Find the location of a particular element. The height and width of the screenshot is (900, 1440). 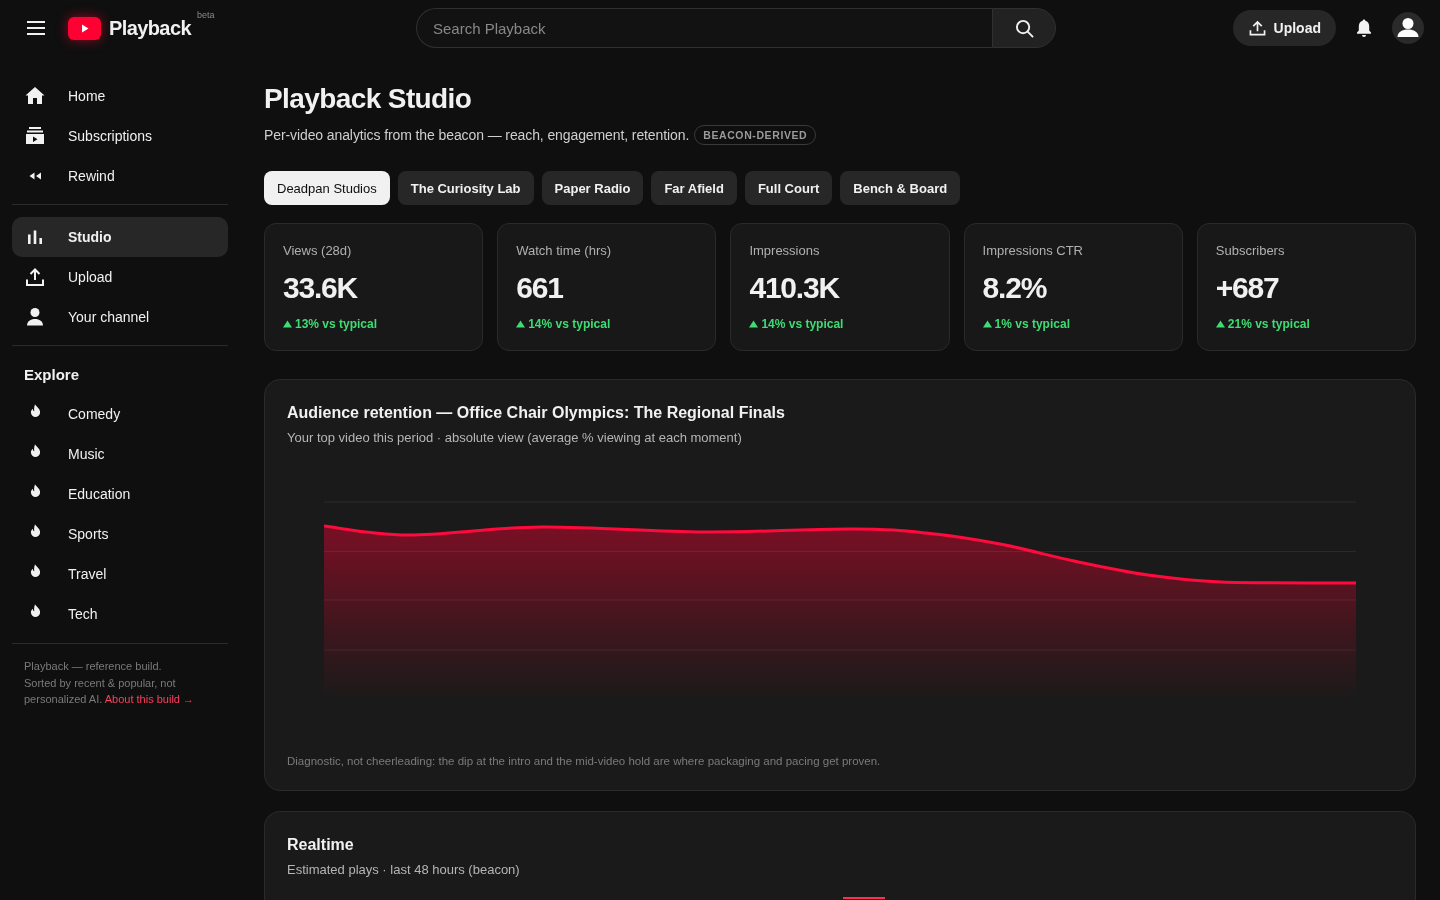

sidebar-item: Tech is located at coordinates (120, 614).